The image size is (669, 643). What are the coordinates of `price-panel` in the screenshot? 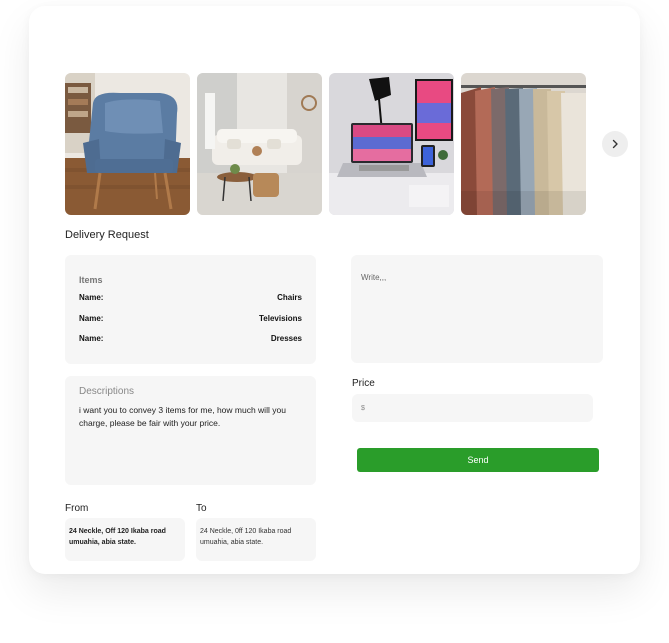 It's located at (472, 408).